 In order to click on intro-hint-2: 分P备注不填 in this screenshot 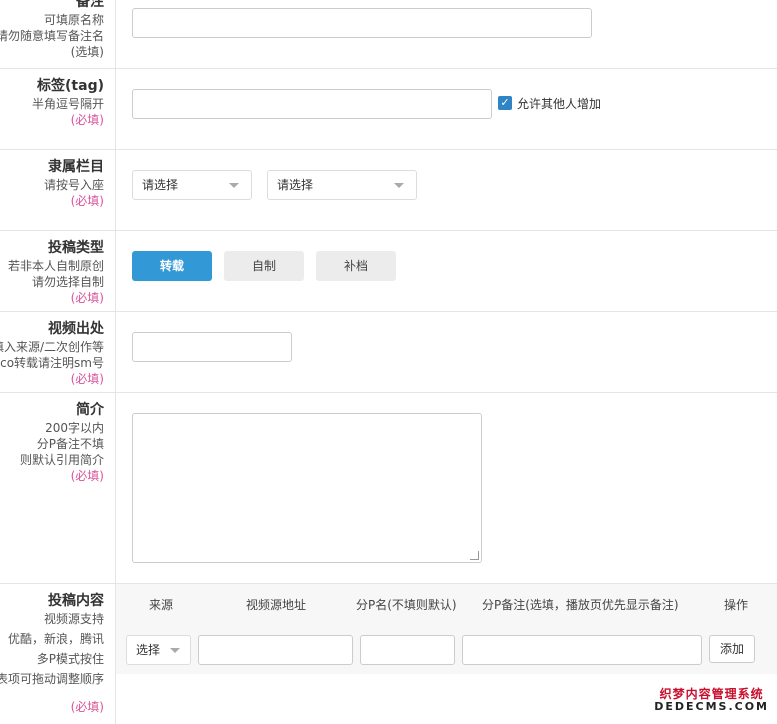, I will do `click(70, 444)`.